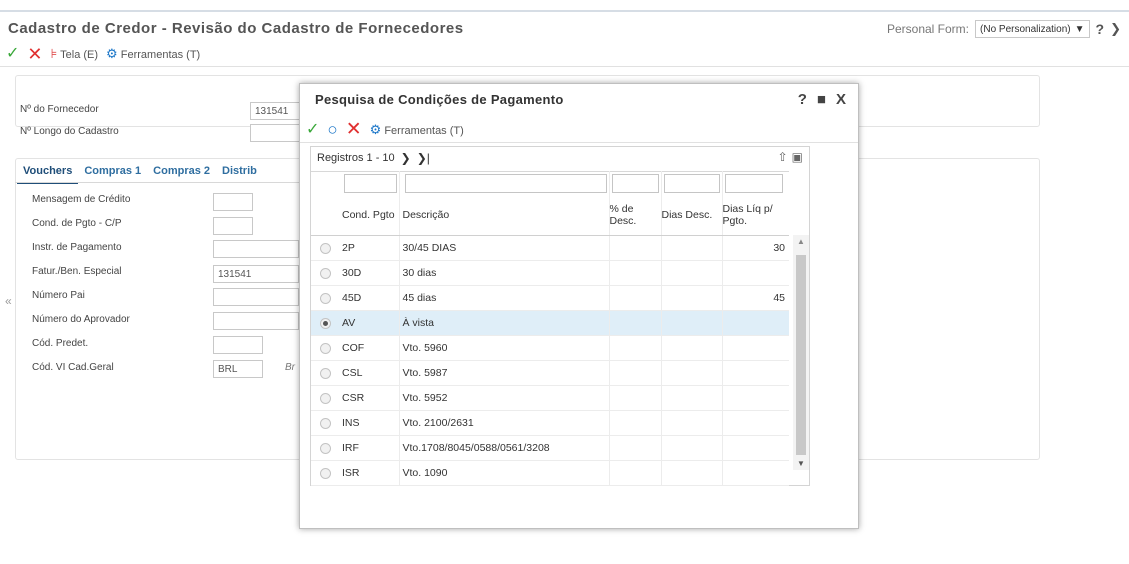 This screenshot has height=564, width=1129. Describe the element at coordinates (103, 54) in the screenshot. I see `main-toolbar: ✓ ✕ ⊧ Tela (E) ⚙ Ferramentas (T)` at that location.